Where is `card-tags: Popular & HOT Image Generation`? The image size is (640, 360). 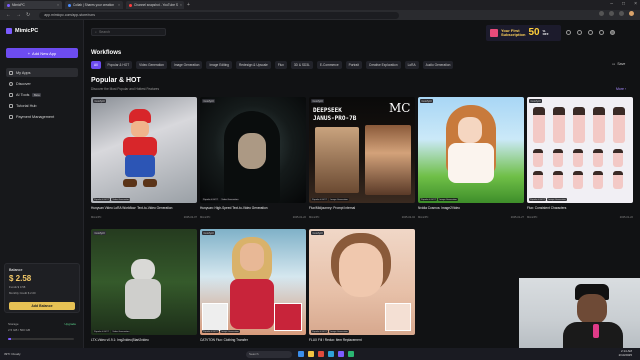 card-tags: Popular & HOT Image Generation is located at coordinates (330, 199).